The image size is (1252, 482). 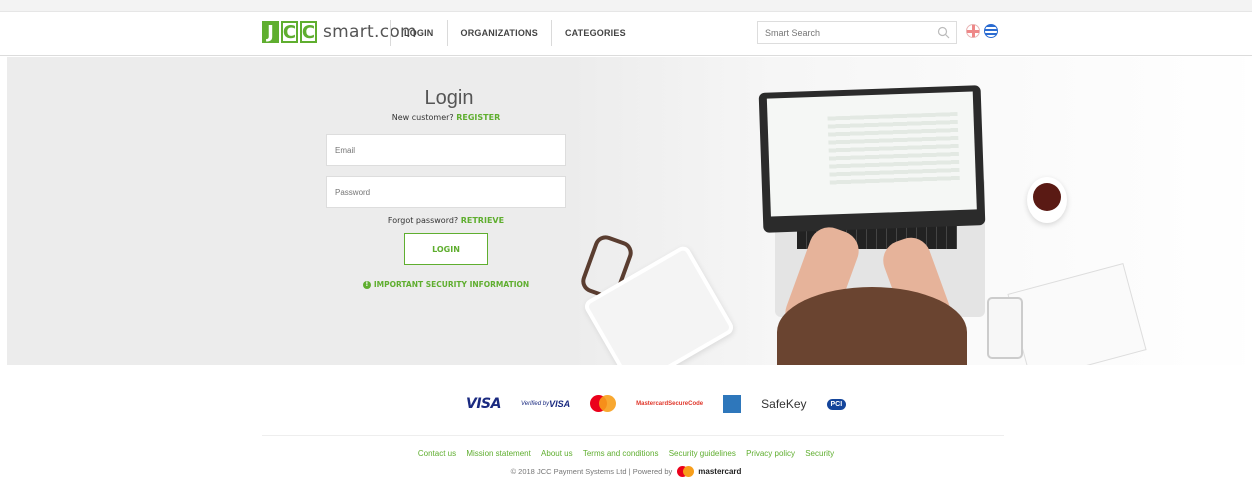 I want to click on mastercard-logo, so click(x=603, y=404).